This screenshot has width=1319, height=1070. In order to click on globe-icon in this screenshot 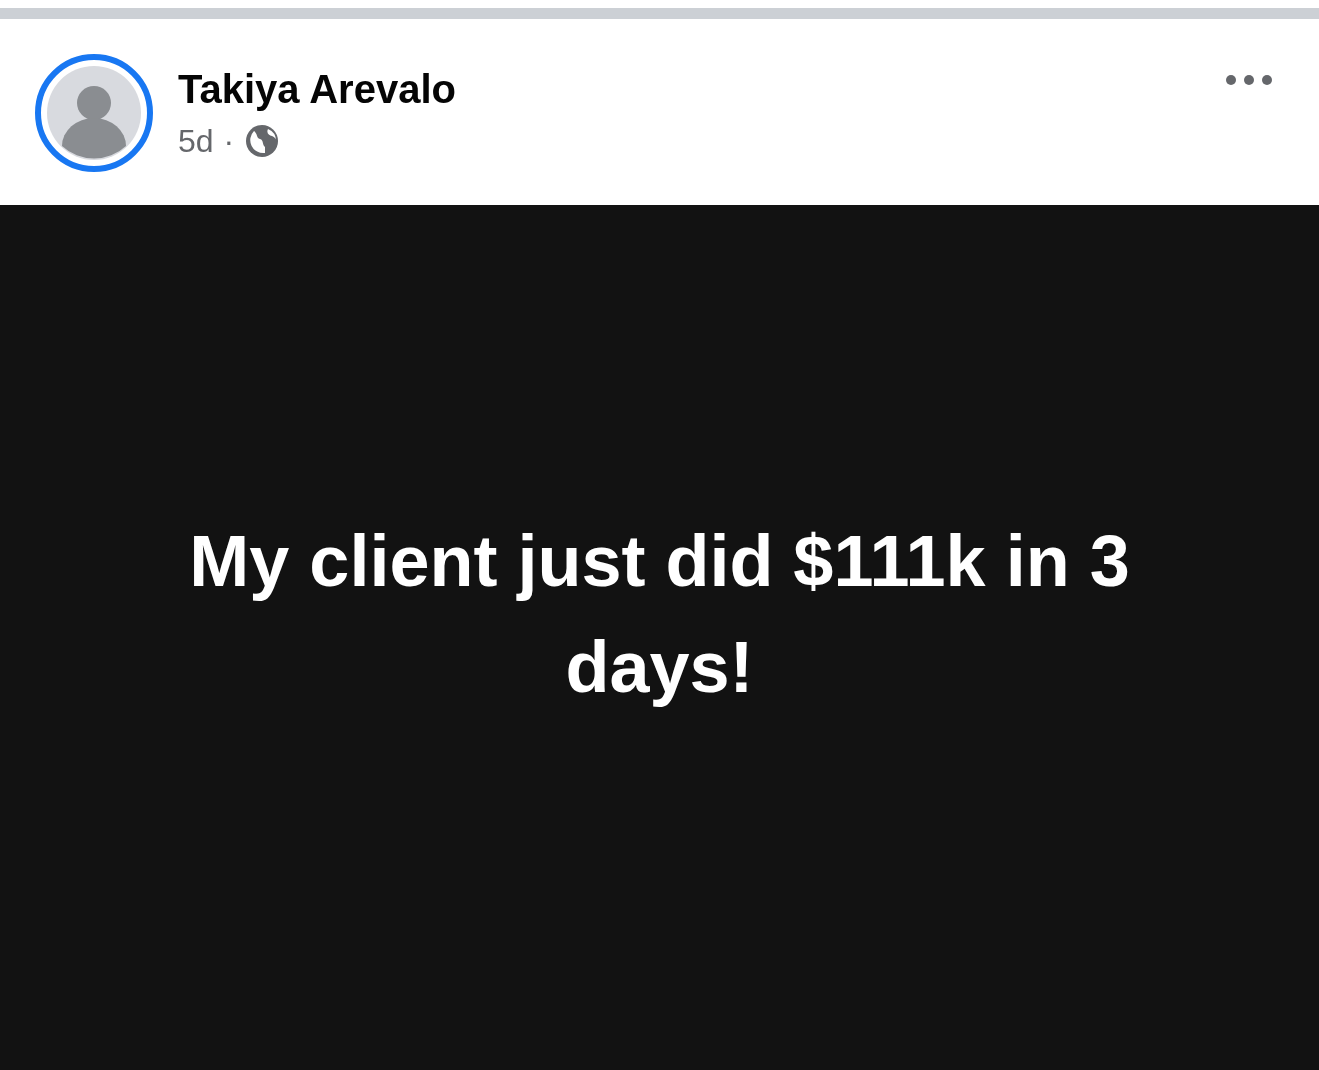, I will do `click(262, 141)`.